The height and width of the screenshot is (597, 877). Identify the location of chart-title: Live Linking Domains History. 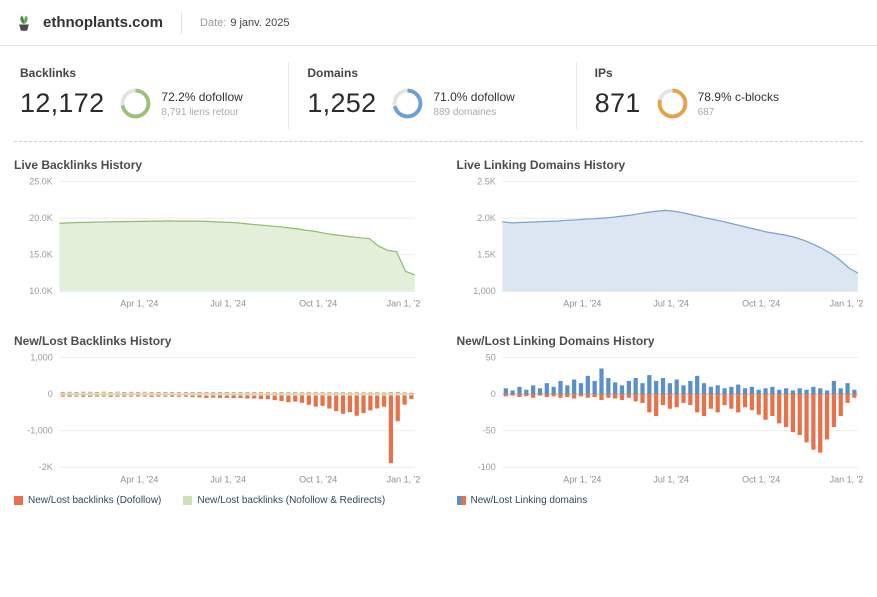
(541, 165).